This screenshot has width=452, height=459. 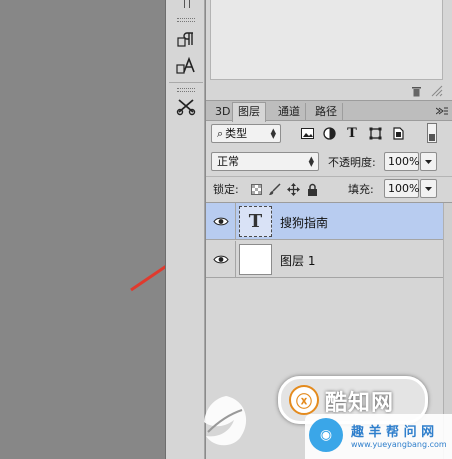 I want to click on opacity-dropdown-button, so click(x=428, y=161).